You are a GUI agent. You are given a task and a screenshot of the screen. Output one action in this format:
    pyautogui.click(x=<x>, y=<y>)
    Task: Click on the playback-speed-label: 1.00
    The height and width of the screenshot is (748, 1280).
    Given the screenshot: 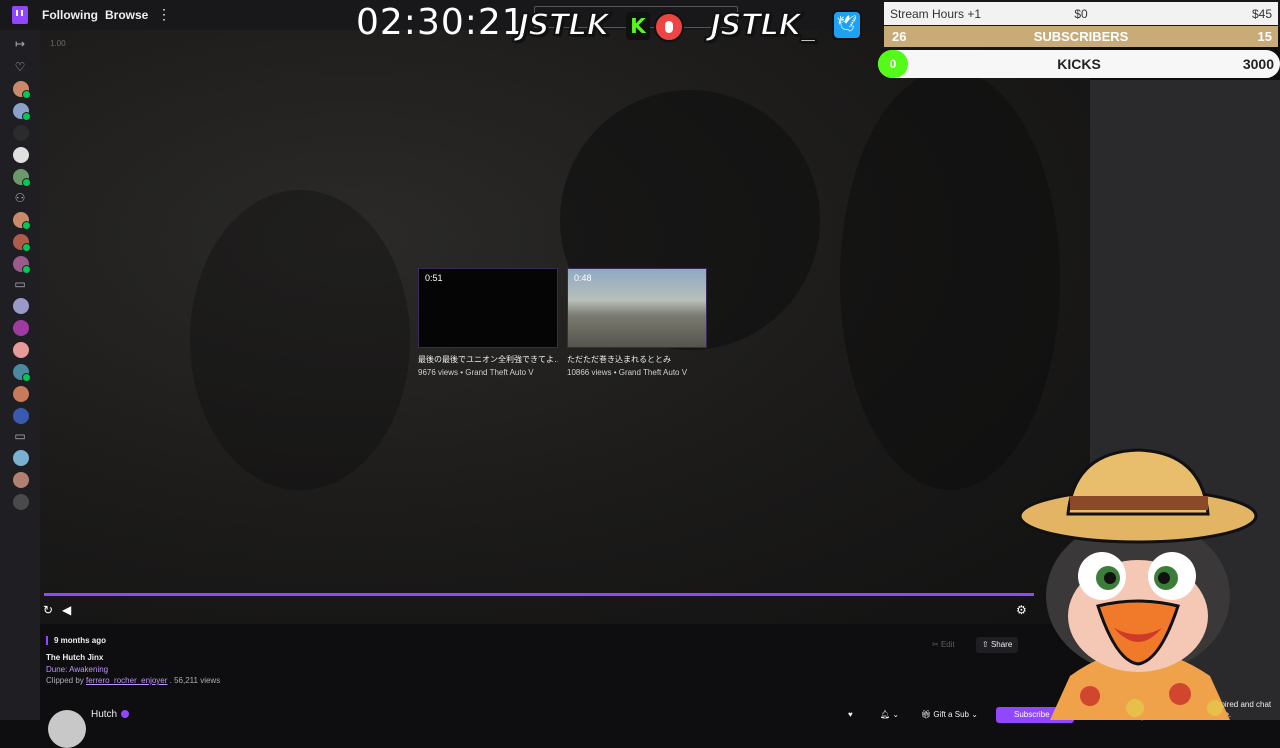 What is the action you would take?
    pyautogui.click(x=58, y=43)
    